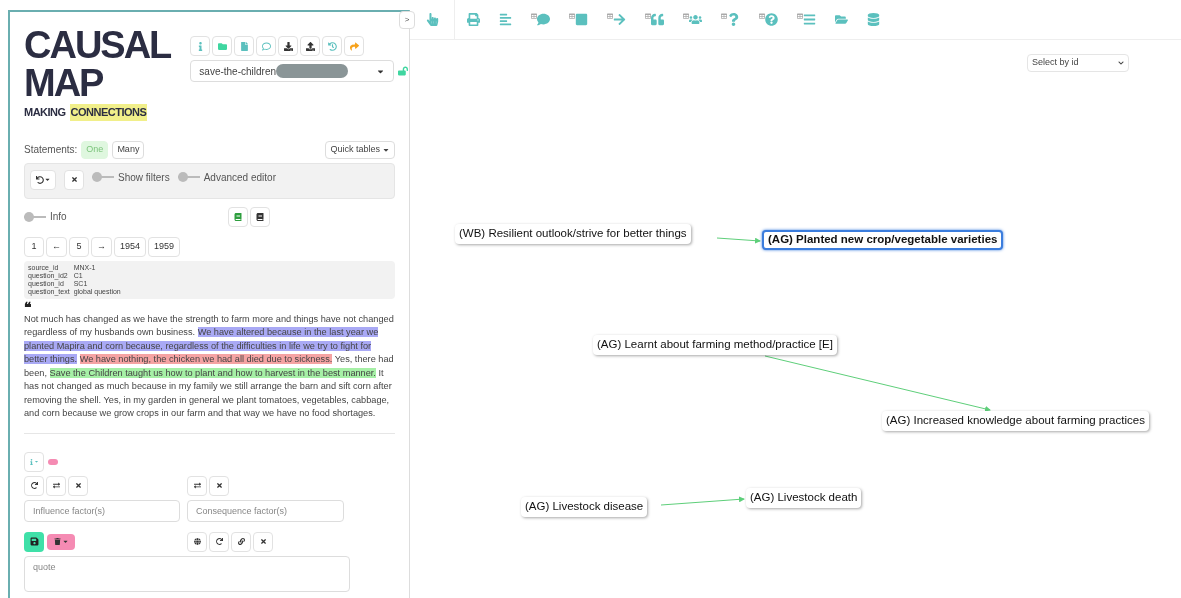  What do you see at coordinates (806, 19) in the screenshot?
I see `table-bars-icon` at bounding box center [806, 19].